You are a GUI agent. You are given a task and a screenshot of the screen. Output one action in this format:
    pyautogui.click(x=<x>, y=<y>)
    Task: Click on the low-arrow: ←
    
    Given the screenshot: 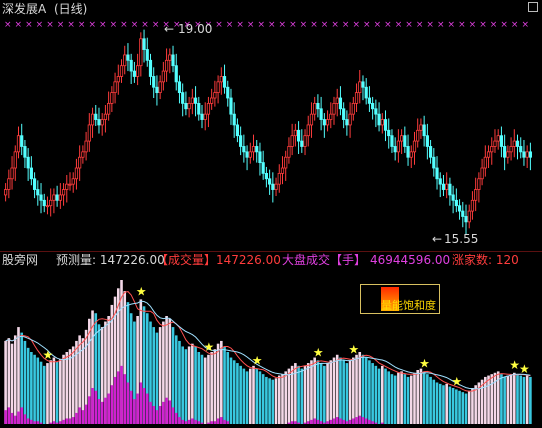 What is the action you would take?
    pyautogui.click(x=437, y=239)
    